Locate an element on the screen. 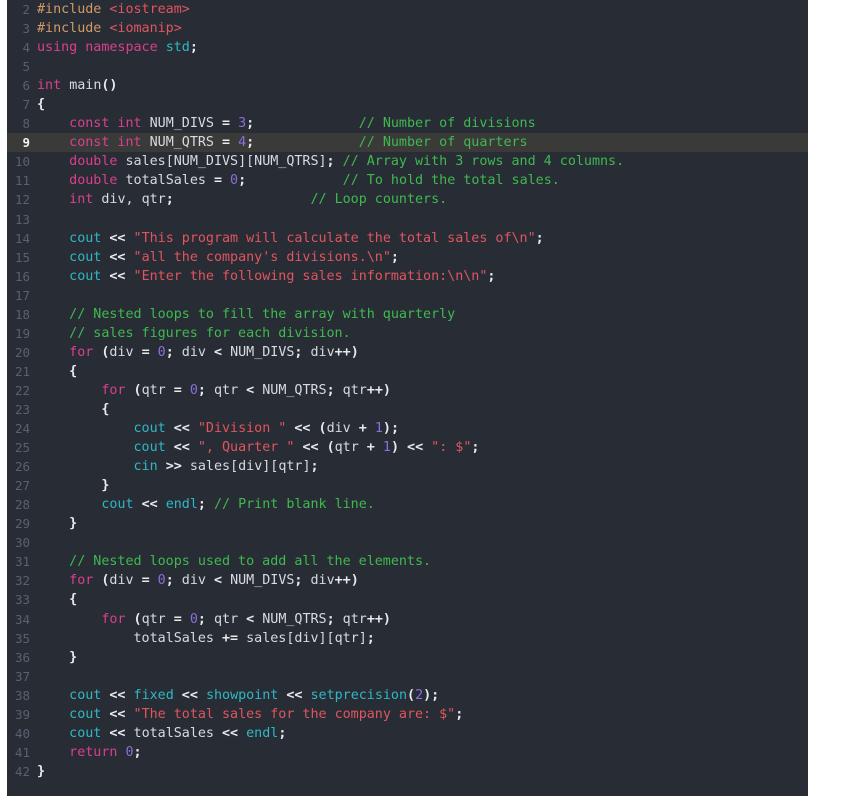  code-line: 21 { is located at coordinates (404, 371).